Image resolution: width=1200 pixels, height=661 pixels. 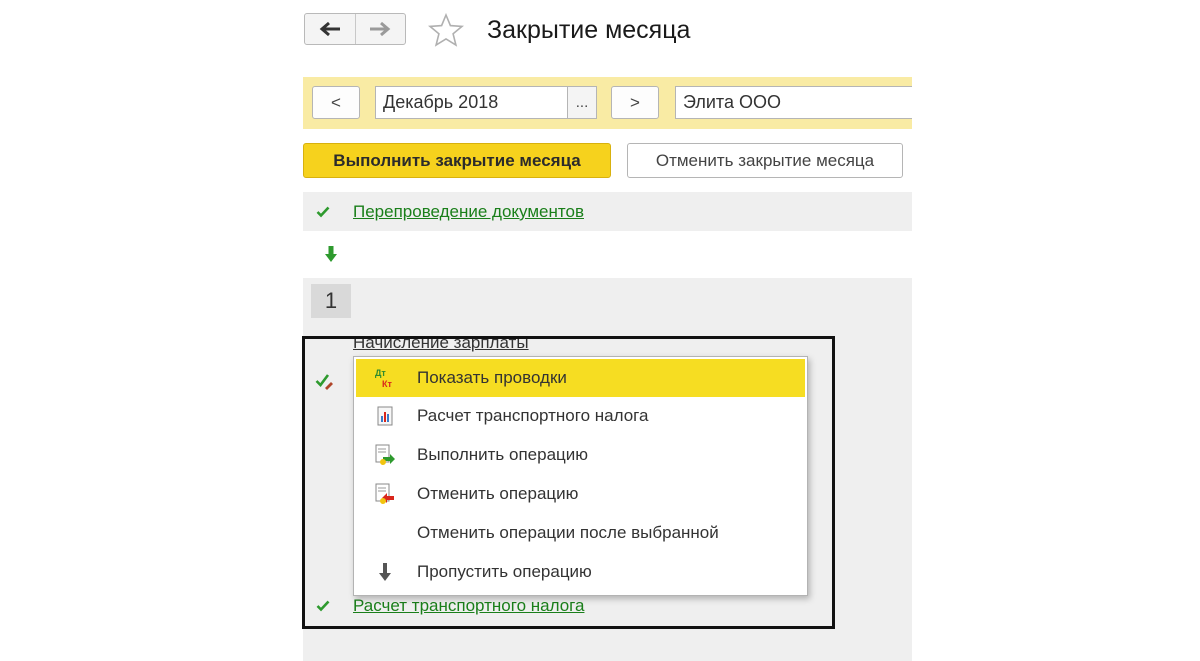 What do you see at coordinates (331, 254) in the screenshot?
I see `arrow-down-green-icon` at bounding box center [331, 254].